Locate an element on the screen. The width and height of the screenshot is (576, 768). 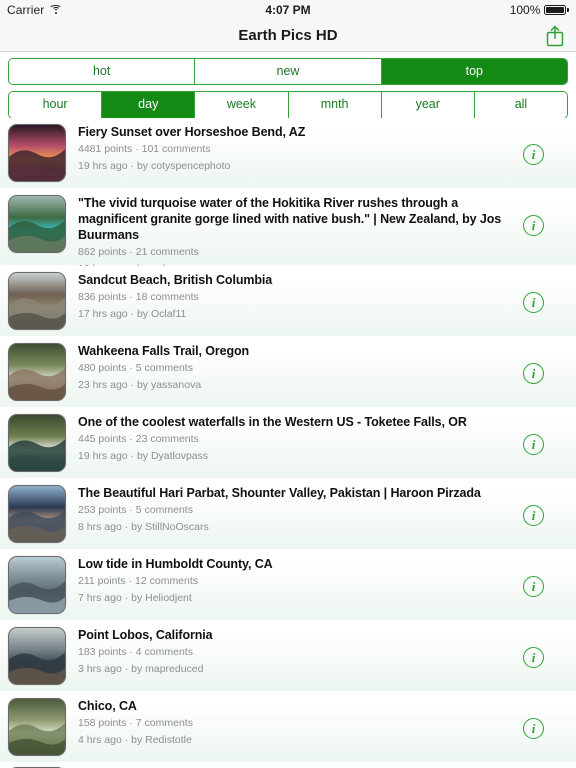
page-title: Earth Pics HD is located at coordinates (288, 35).